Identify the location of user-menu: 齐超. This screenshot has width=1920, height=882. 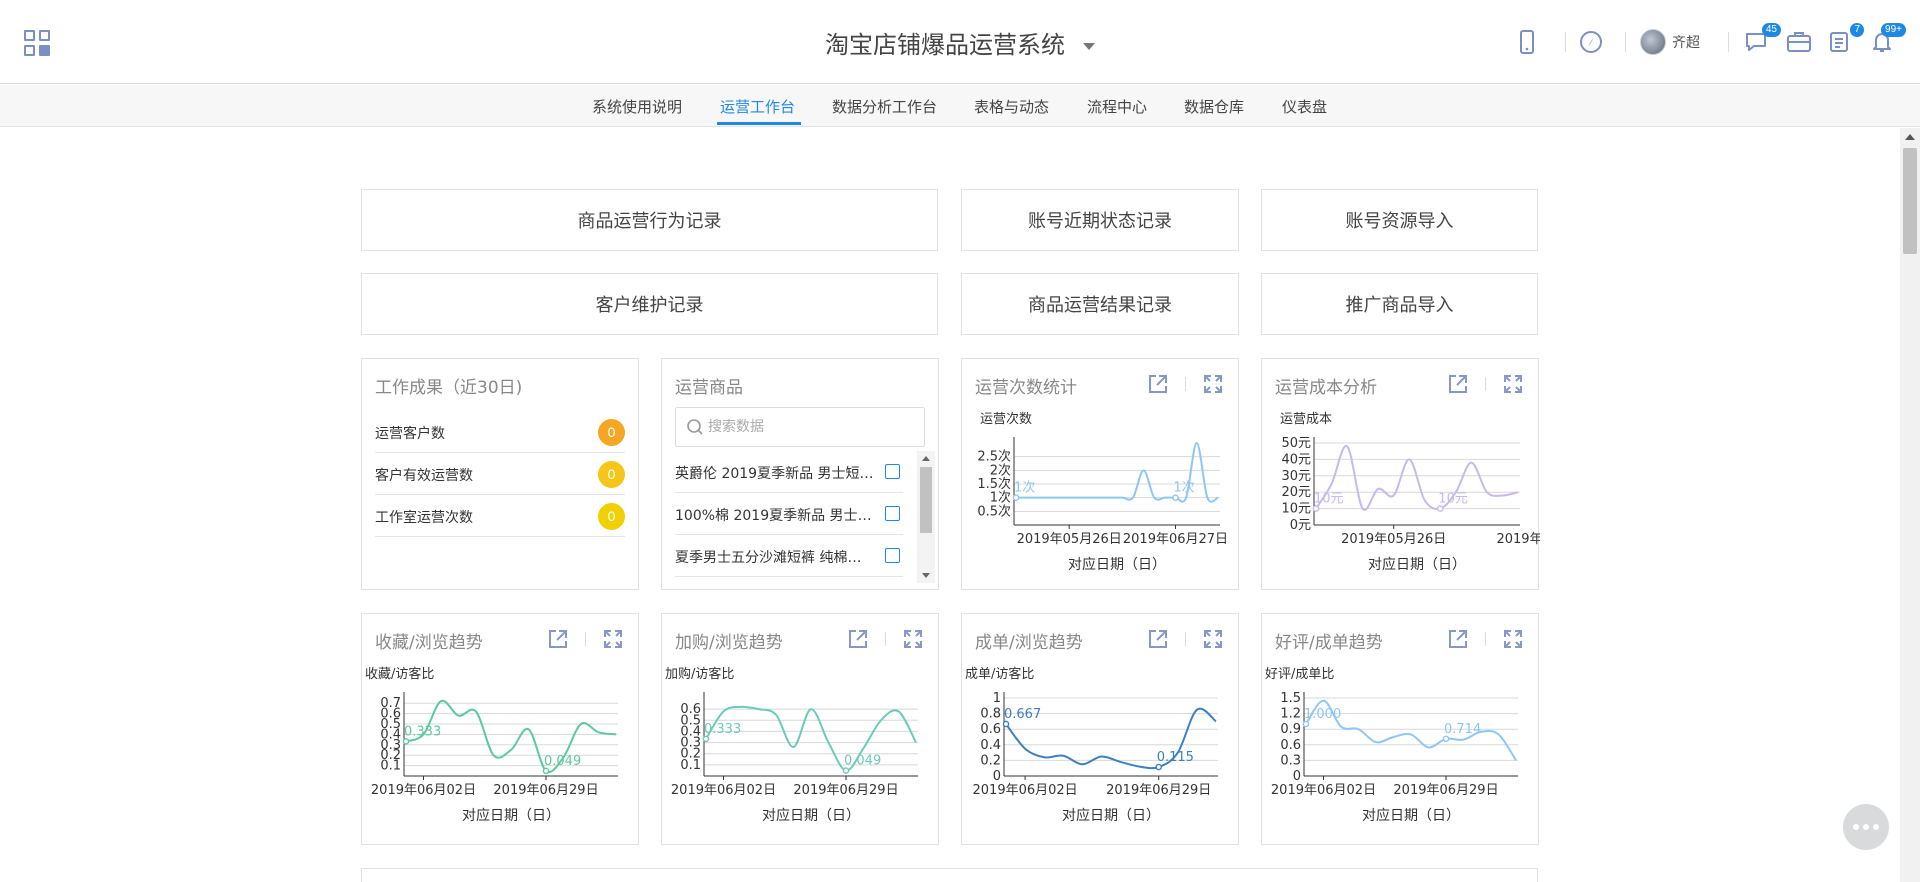
(1670, 42).